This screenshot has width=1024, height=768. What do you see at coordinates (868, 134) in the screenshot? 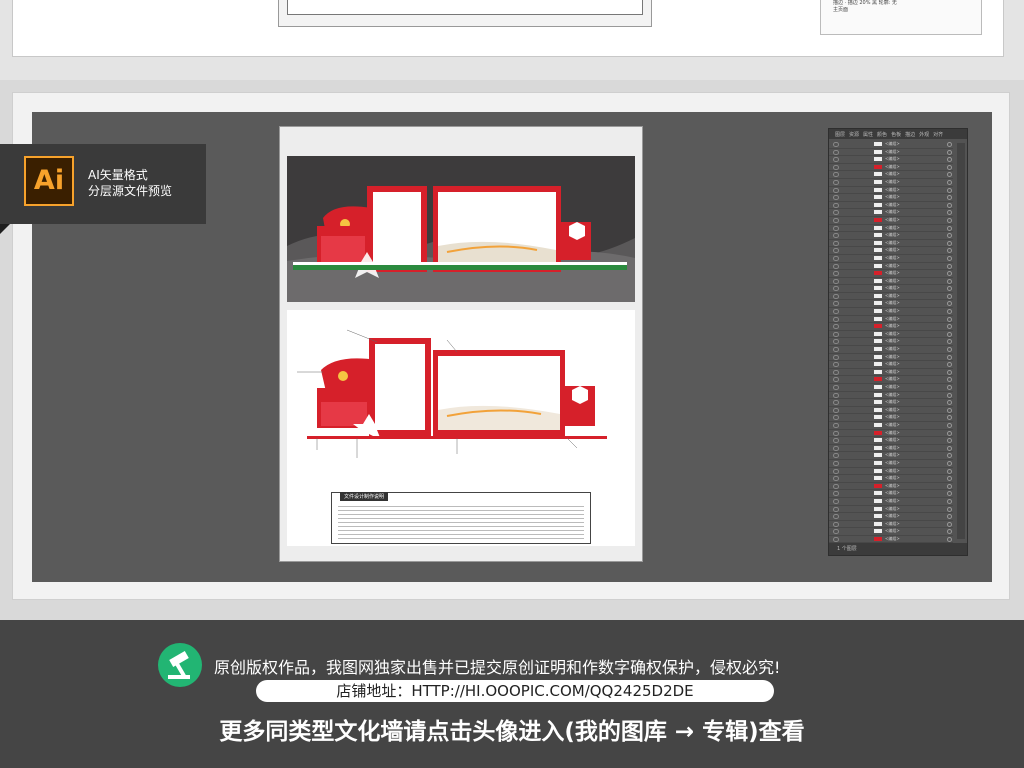
I see `tab-properties: 属性` at bounding box center [868, 134].